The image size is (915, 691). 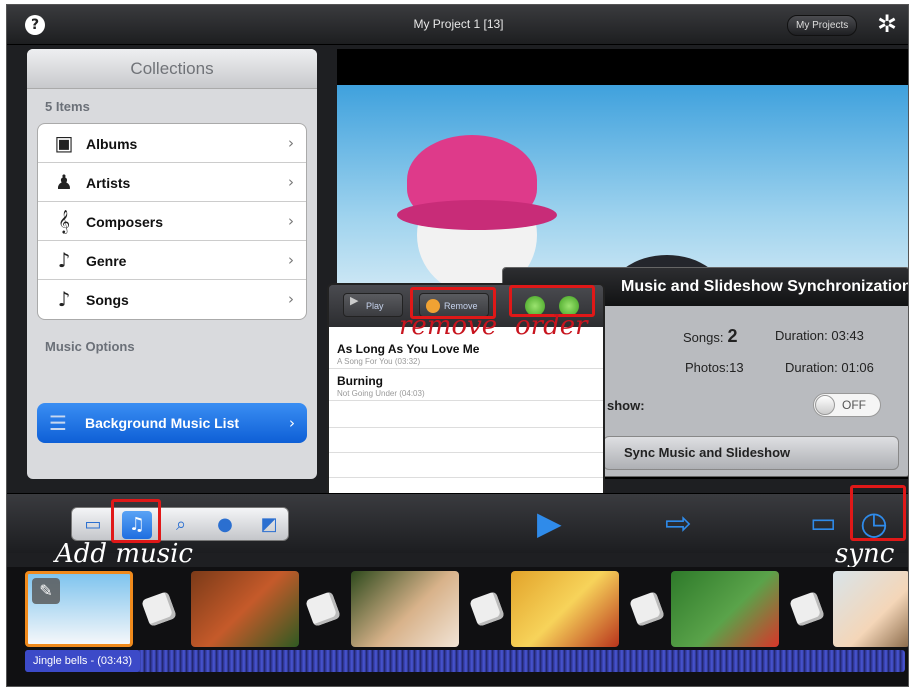 What do you see at coordinates (358, 333) in the screenshot?
I see `music-items-count: 2 Items` at bounding box center [358, 333].